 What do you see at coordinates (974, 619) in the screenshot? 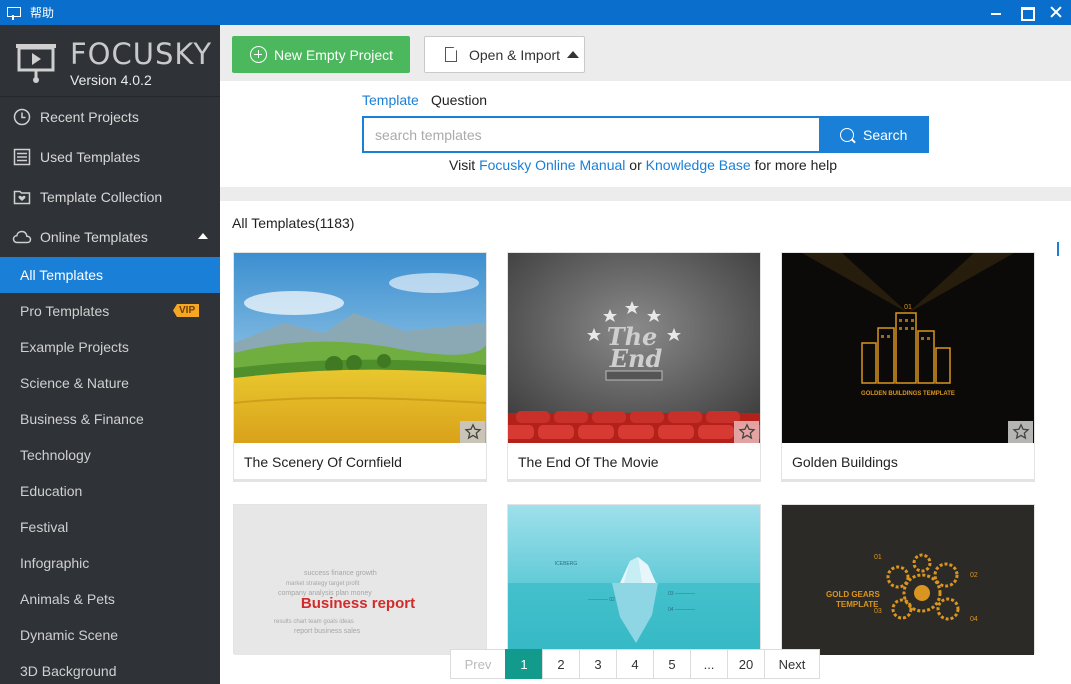
I see `svg-text: 04` at bounding box center [974, 619].